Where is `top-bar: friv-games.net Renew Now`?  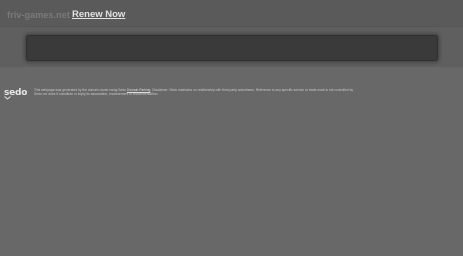
top-bar: friv-games.net Renew Now is located at coordinates (231, 13).